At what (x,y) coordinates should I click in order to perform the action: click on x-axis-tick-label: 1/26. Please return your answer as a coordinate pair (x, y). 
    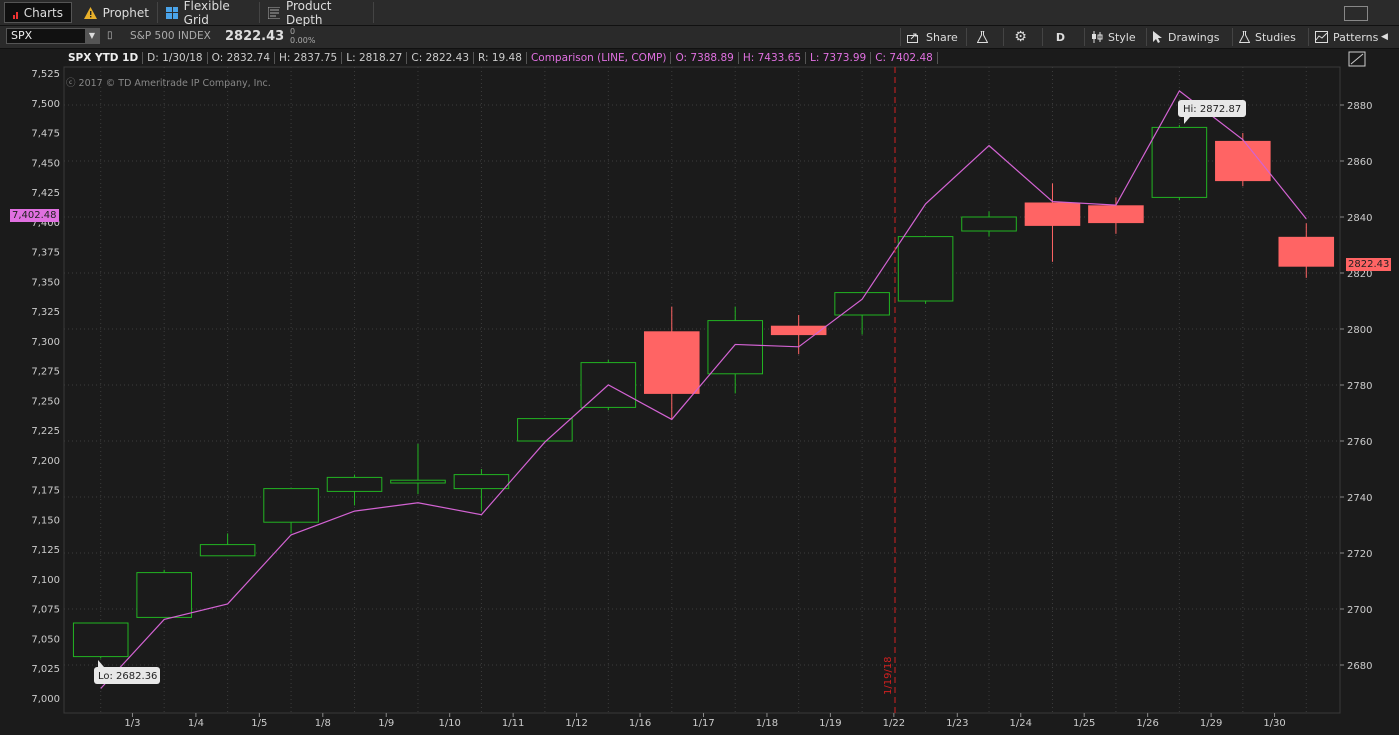
    Looking at the image, I should click on (1147, 723).